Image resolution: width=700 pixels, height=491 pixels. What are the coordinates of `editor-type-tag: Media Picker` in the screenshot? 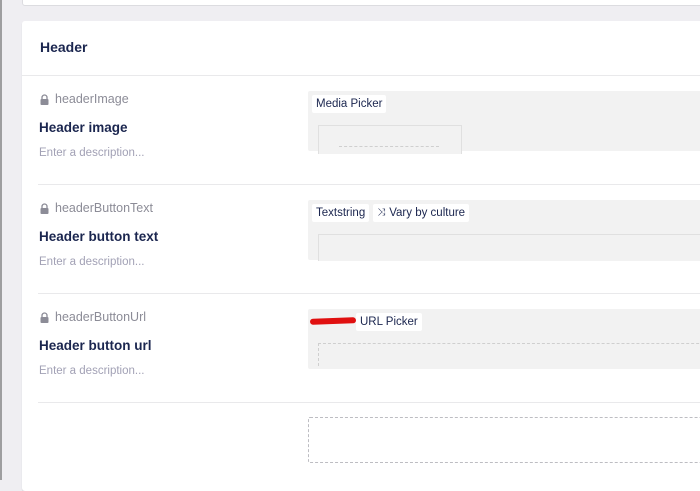 It's located at (349, 104).